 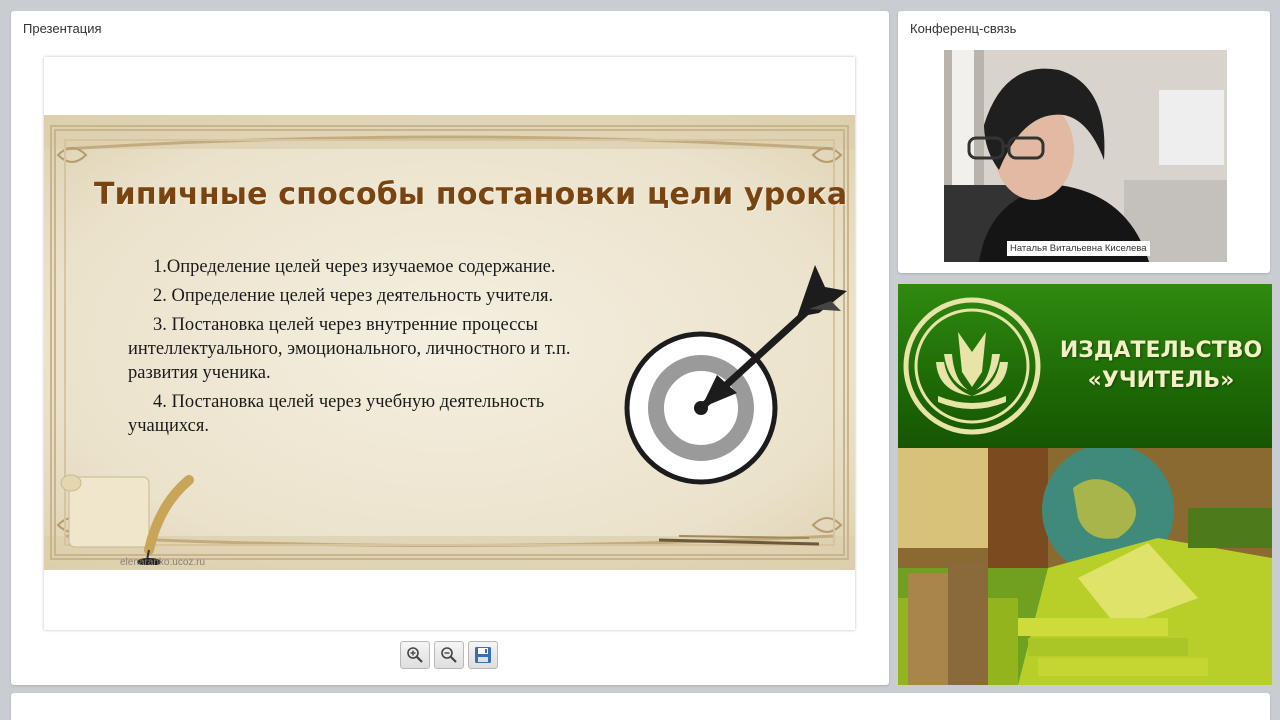 I want to click on quill-scroll-icon, so click(x=127, y=519).